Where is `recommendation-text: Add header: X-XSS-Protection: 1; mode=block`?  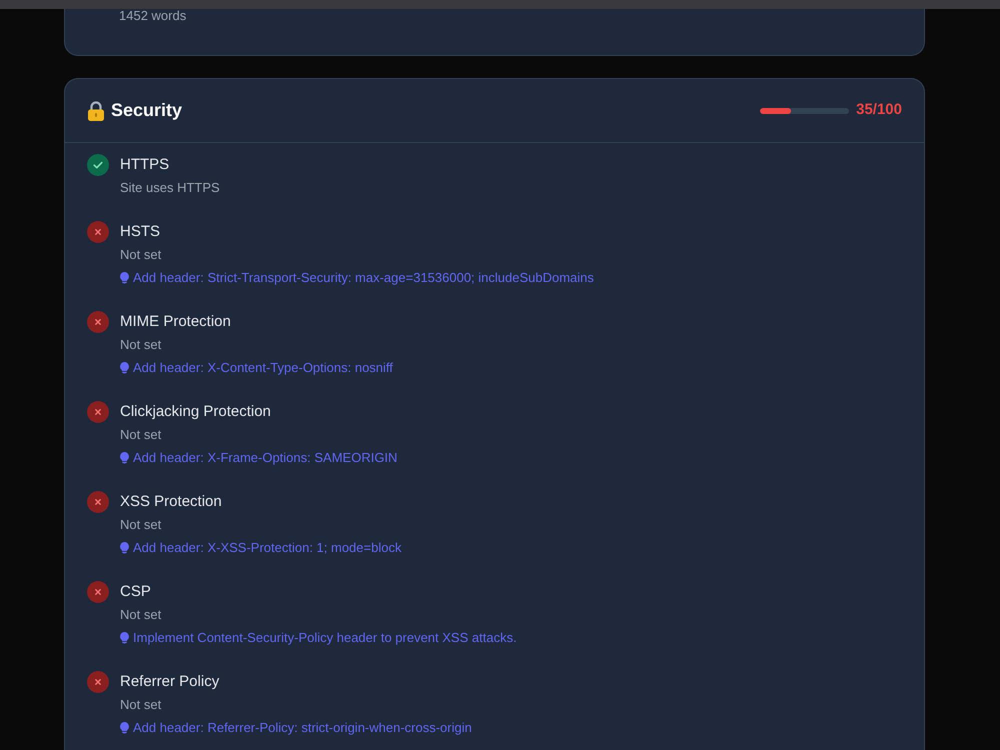 recommendation-text: Add header: X-XSS-Protection: 1; mode=block is located at coordinates (267, 548).